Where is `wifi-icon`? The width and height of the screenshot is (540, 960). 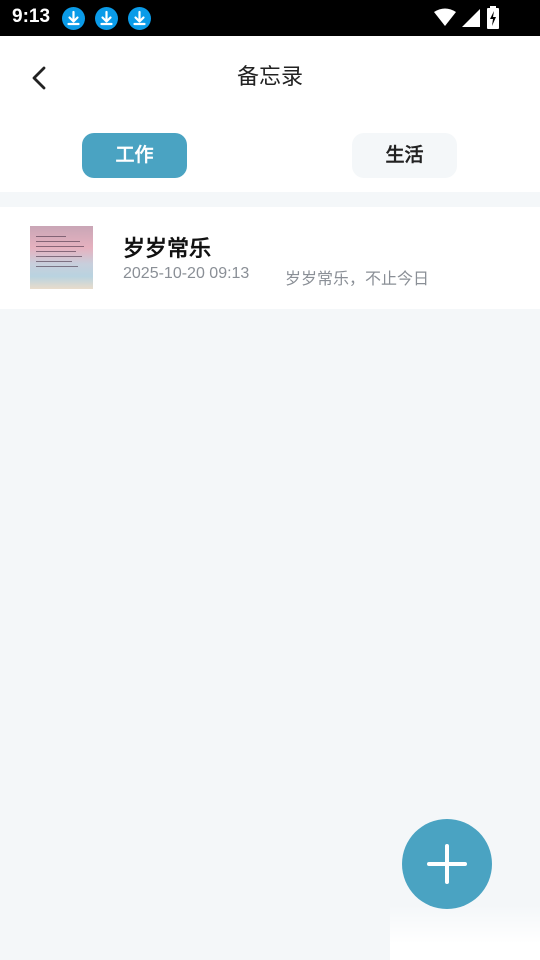
wifi-icon is located at coordinates (445, 17).